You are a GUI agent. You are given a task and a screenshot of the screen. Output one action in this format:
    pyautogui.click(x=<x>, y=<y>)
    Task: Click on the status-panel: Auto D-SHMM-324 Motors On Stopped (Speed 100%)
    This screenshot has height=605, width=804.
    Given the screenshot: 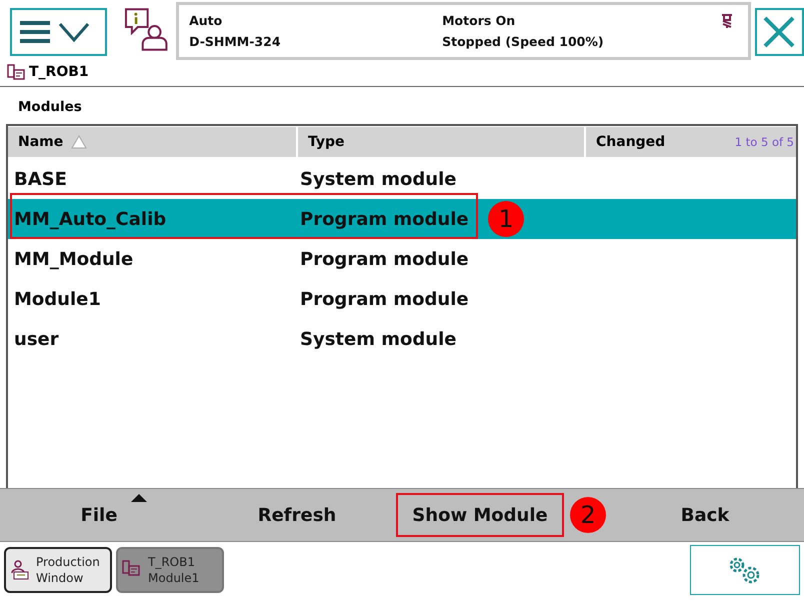 What is the action you would take?
    pyautogui.click(x=463, y=31)
    